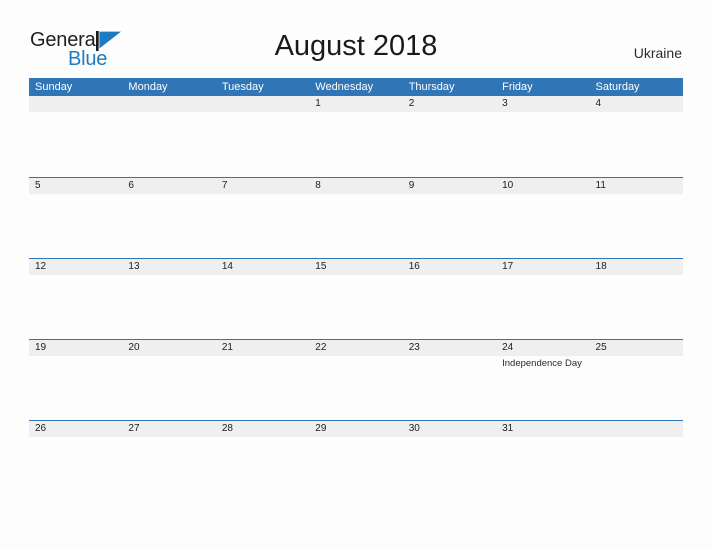 This screenshot has height=550, width=712. What do you see at coordinates (542, 363) in the screenshot?
I see `day-event: Independence Day` at bounding box center [542, 363].